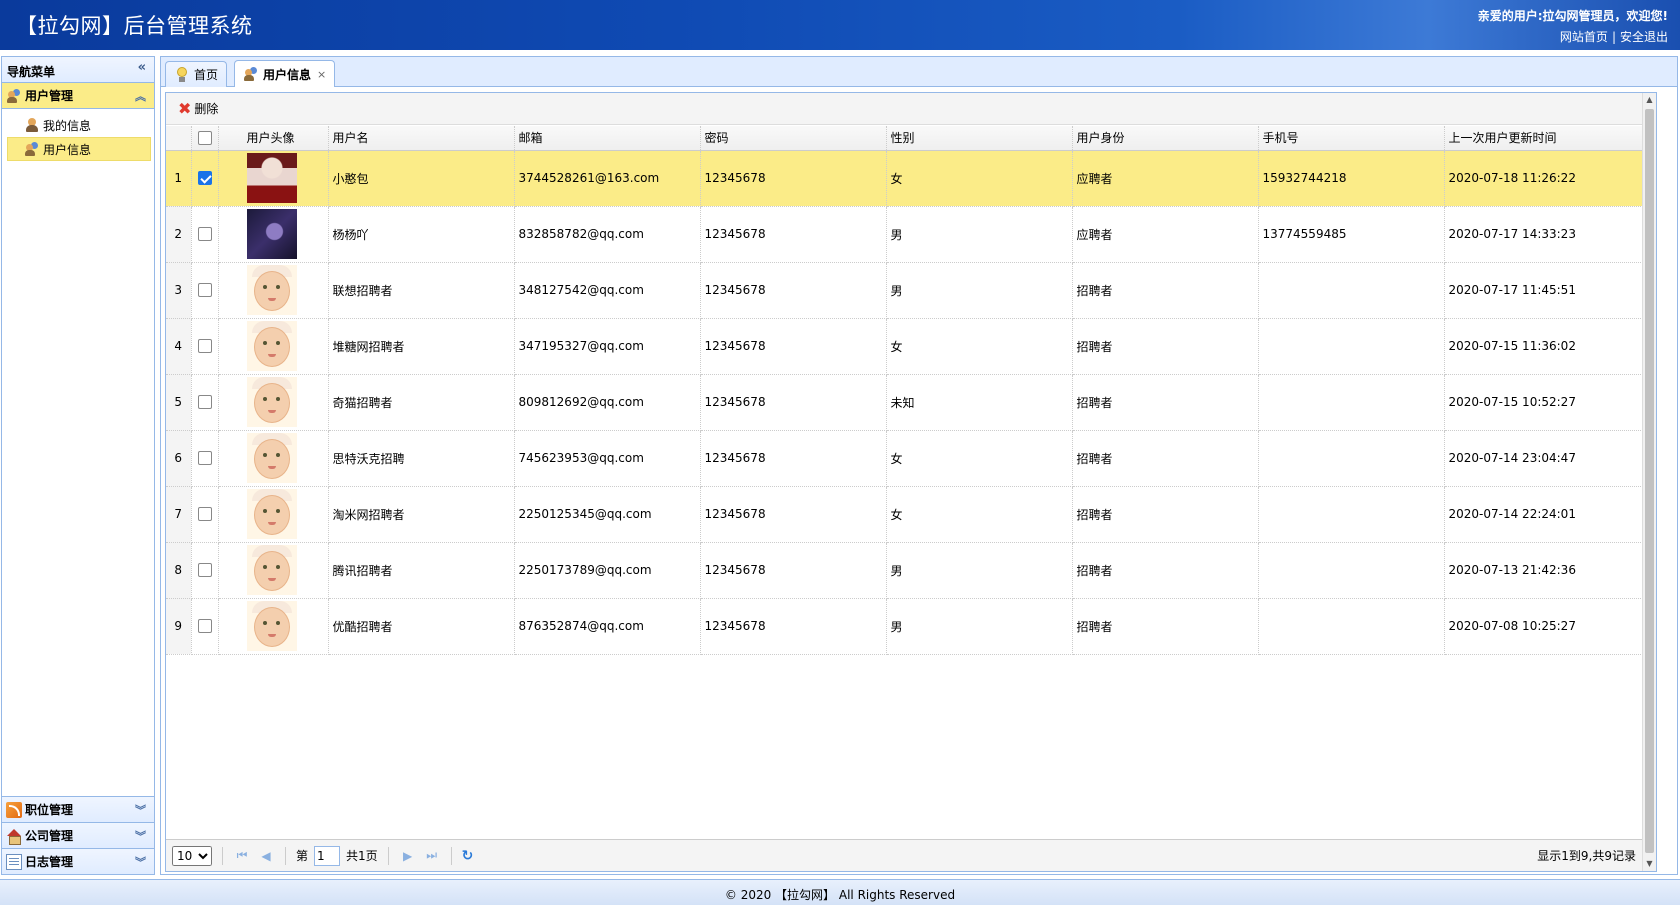  What do you see at coordinates (1544, 458) in the screenshot?
I see `cell-updated: 2020-07-14 23:04:47` at bounding box center [1544, 458].